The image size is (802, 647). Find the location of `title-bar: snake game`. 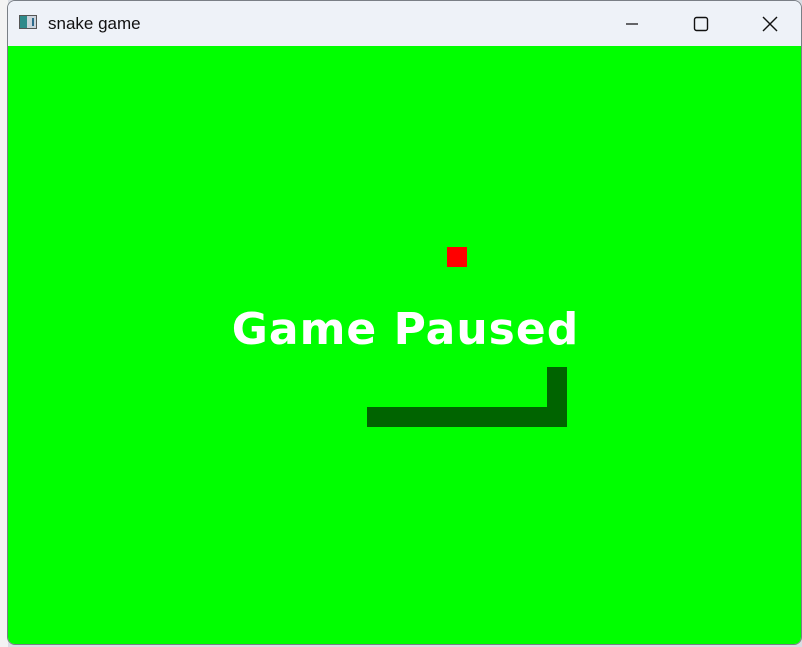

title-bar: snake game is located at coordinates (404, 23).